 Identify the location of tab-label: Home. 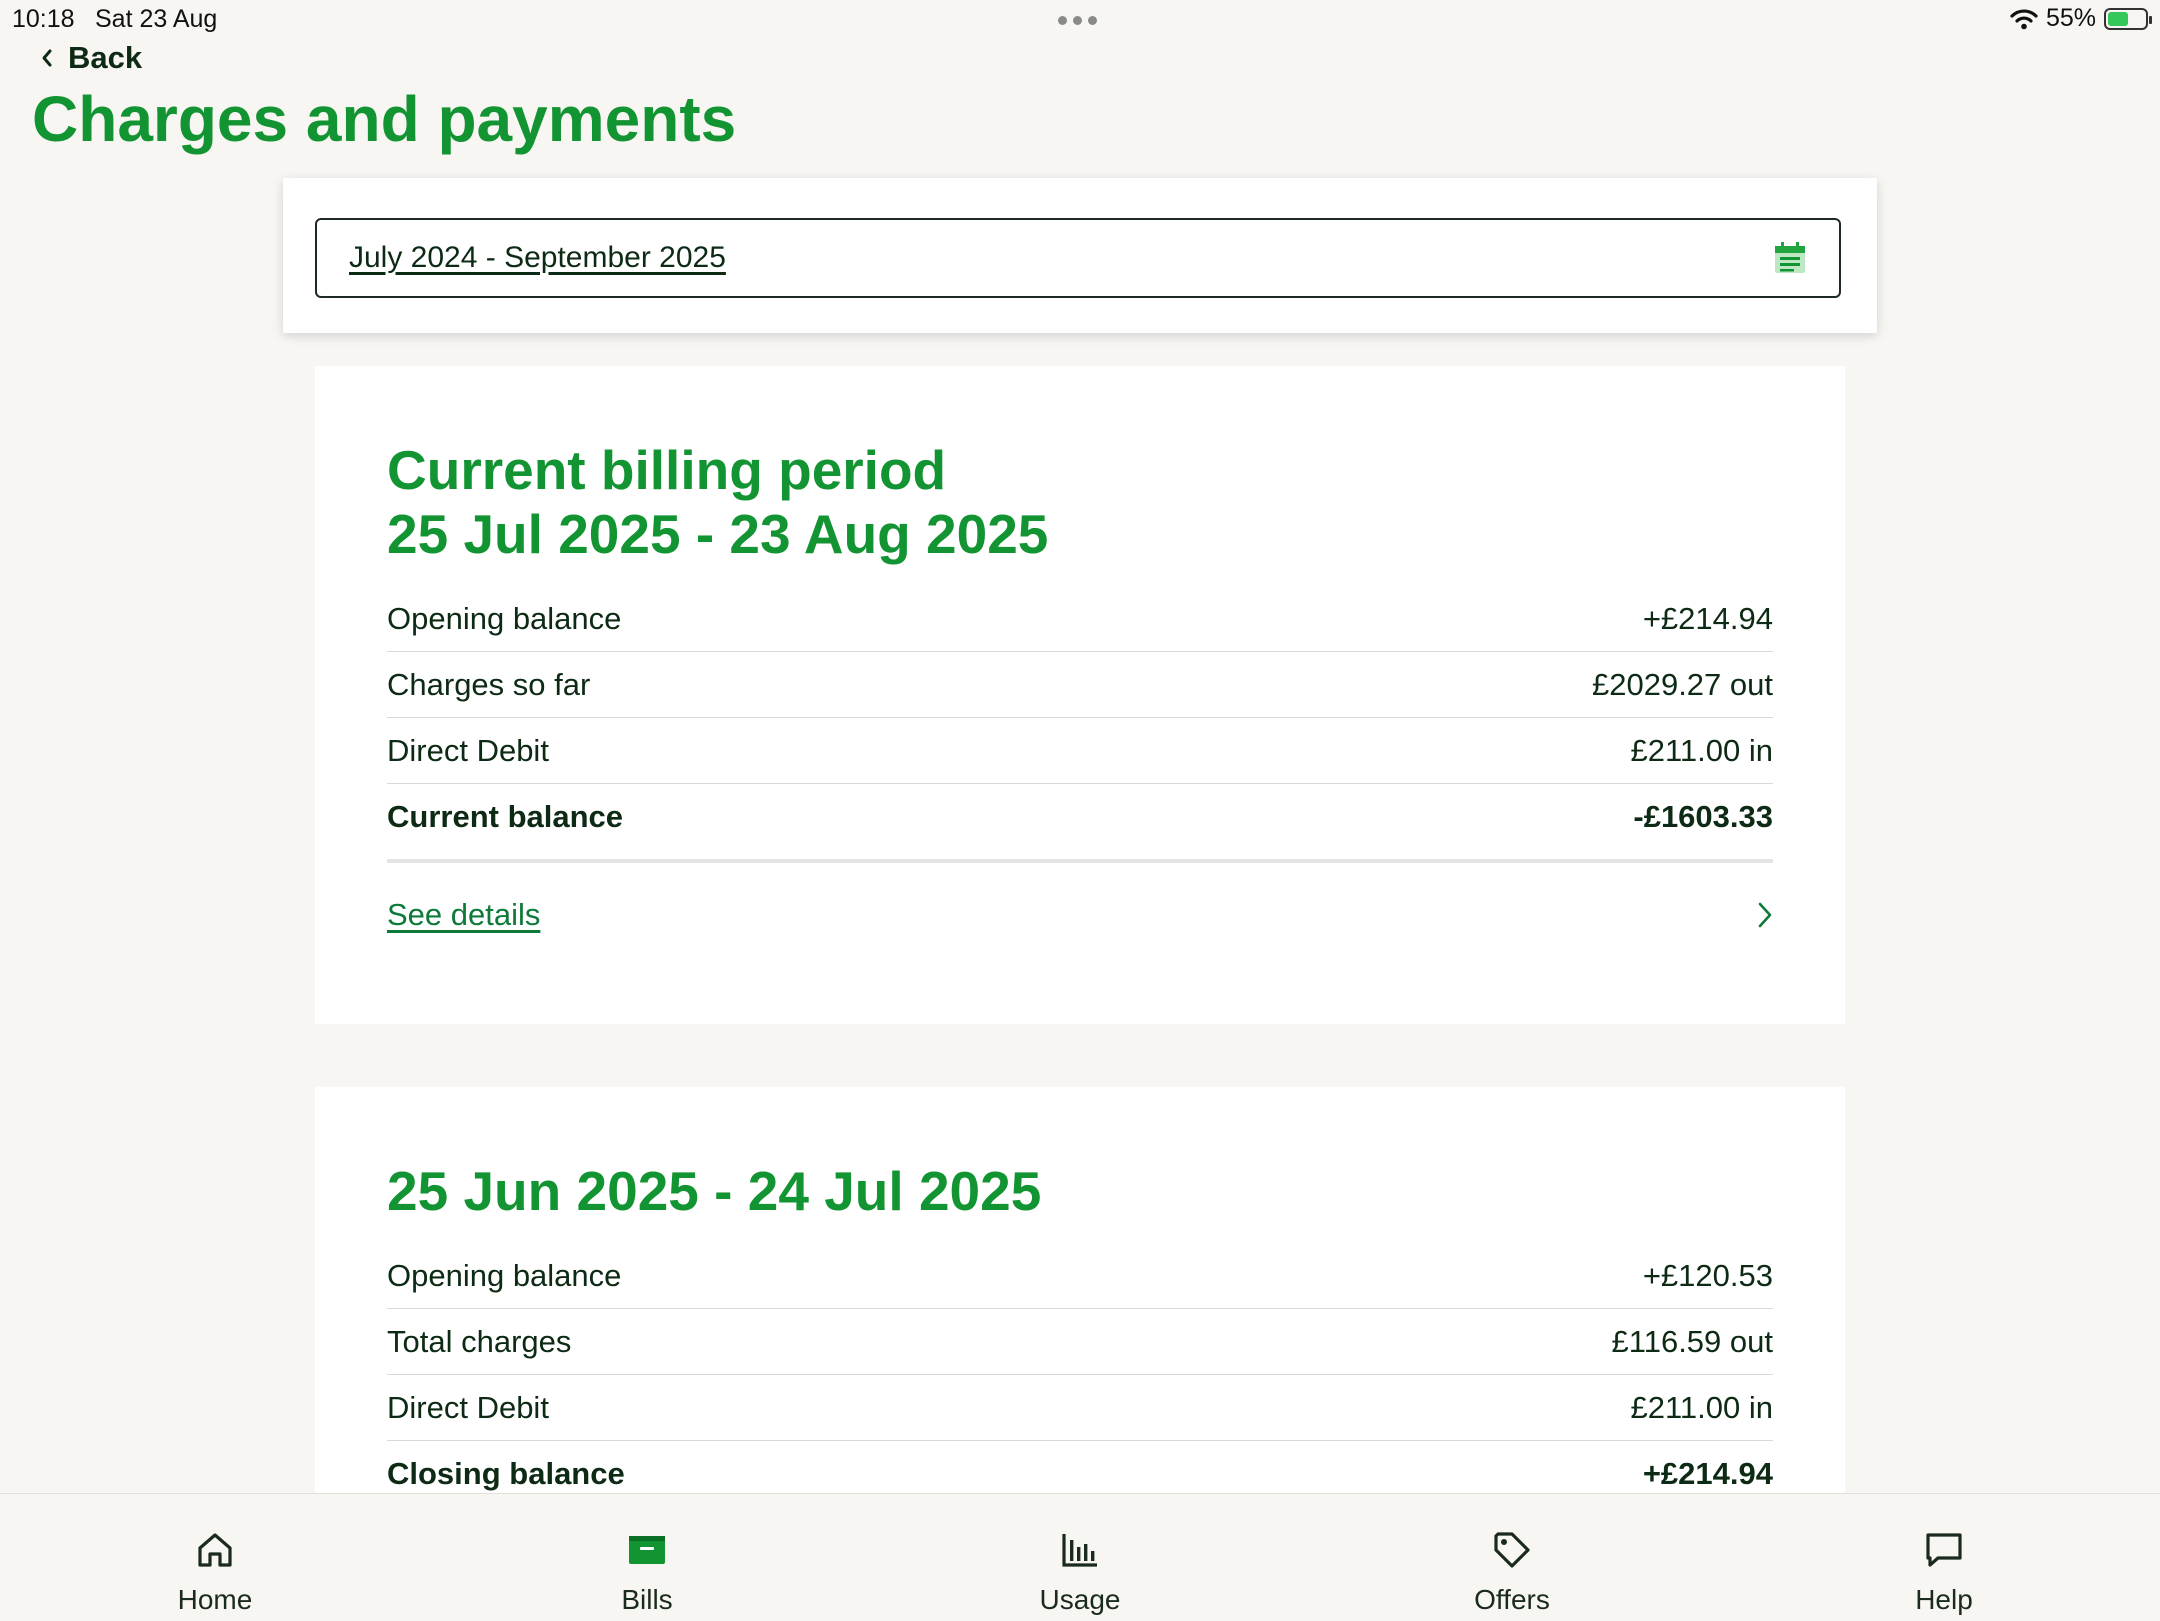
(215, 1599).